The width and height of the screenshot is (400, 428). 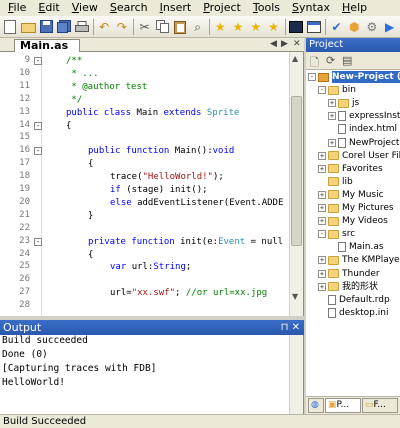 I want to click on tree-item: + js, so click(x=343, y=103).